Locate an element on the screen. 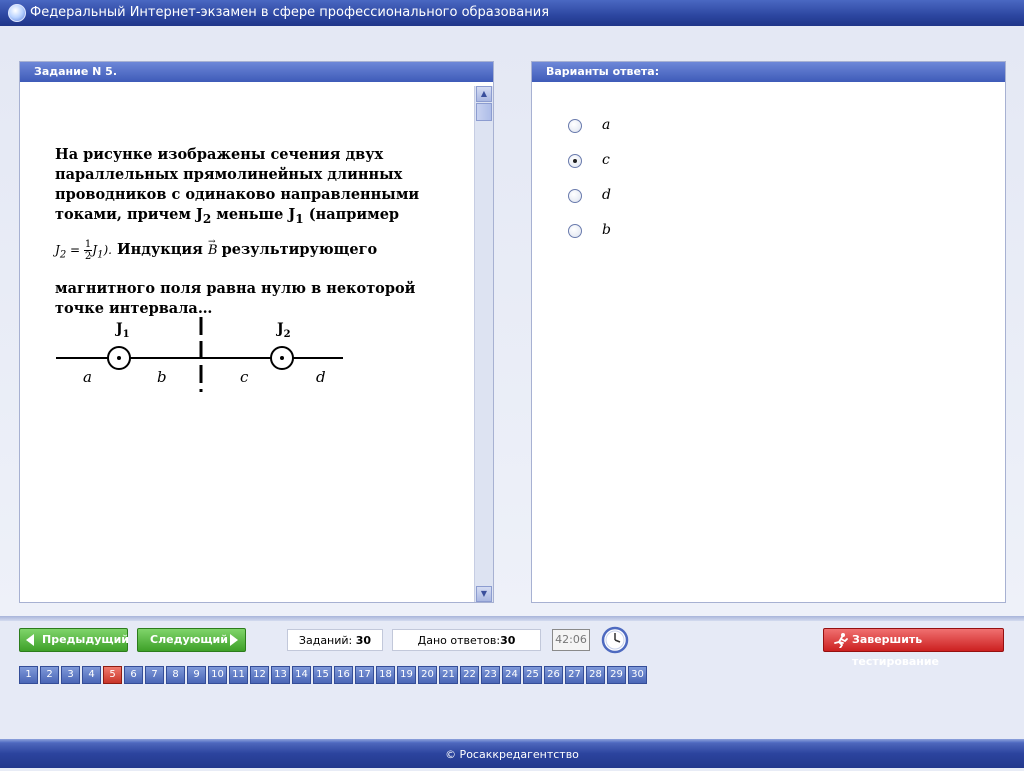 The height and width of the screenshot is (771, 1024). app-logo-icon is located at coordinates (17, 13).